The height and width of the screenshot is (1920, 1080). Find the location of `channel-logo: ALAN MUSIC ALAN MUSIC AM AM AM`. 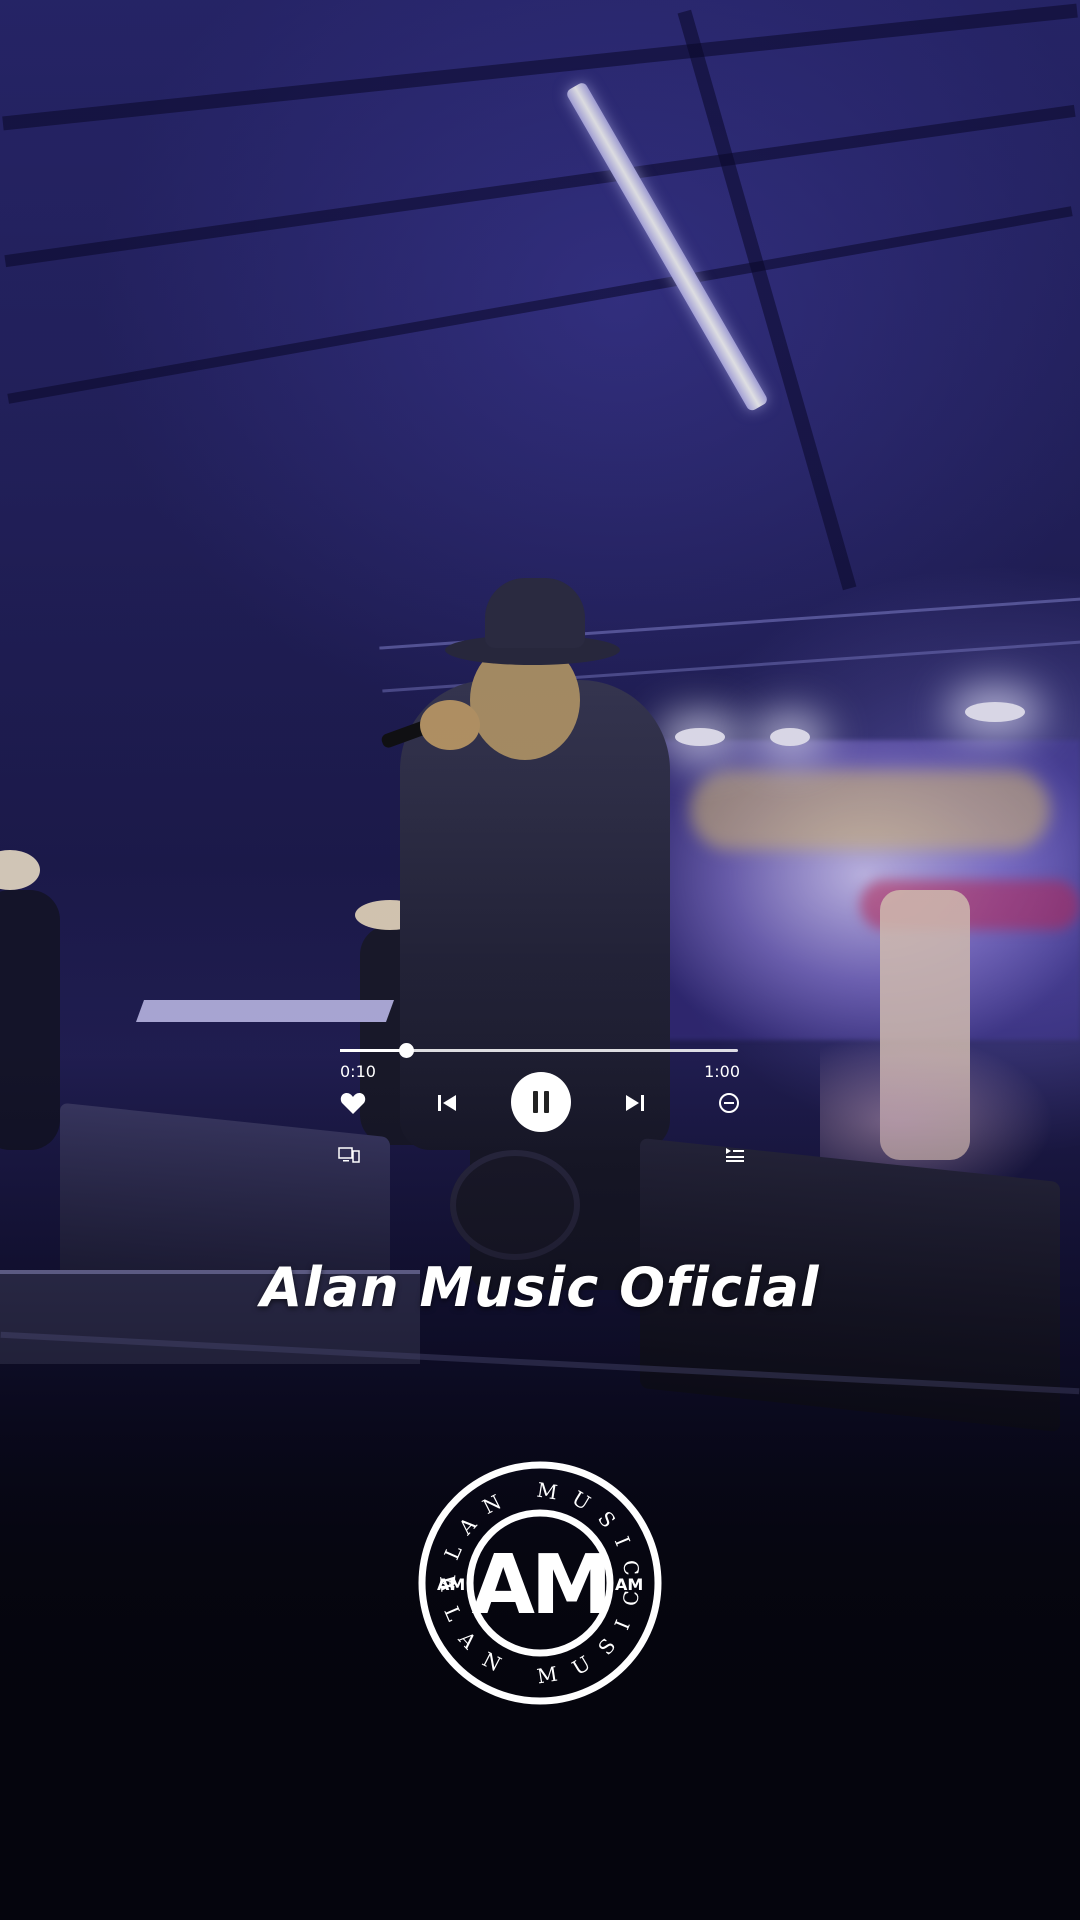

channel-logo: ALAN MUSIC ALAN MUSIC AM AM AM is located at coordinates (540, 1583).